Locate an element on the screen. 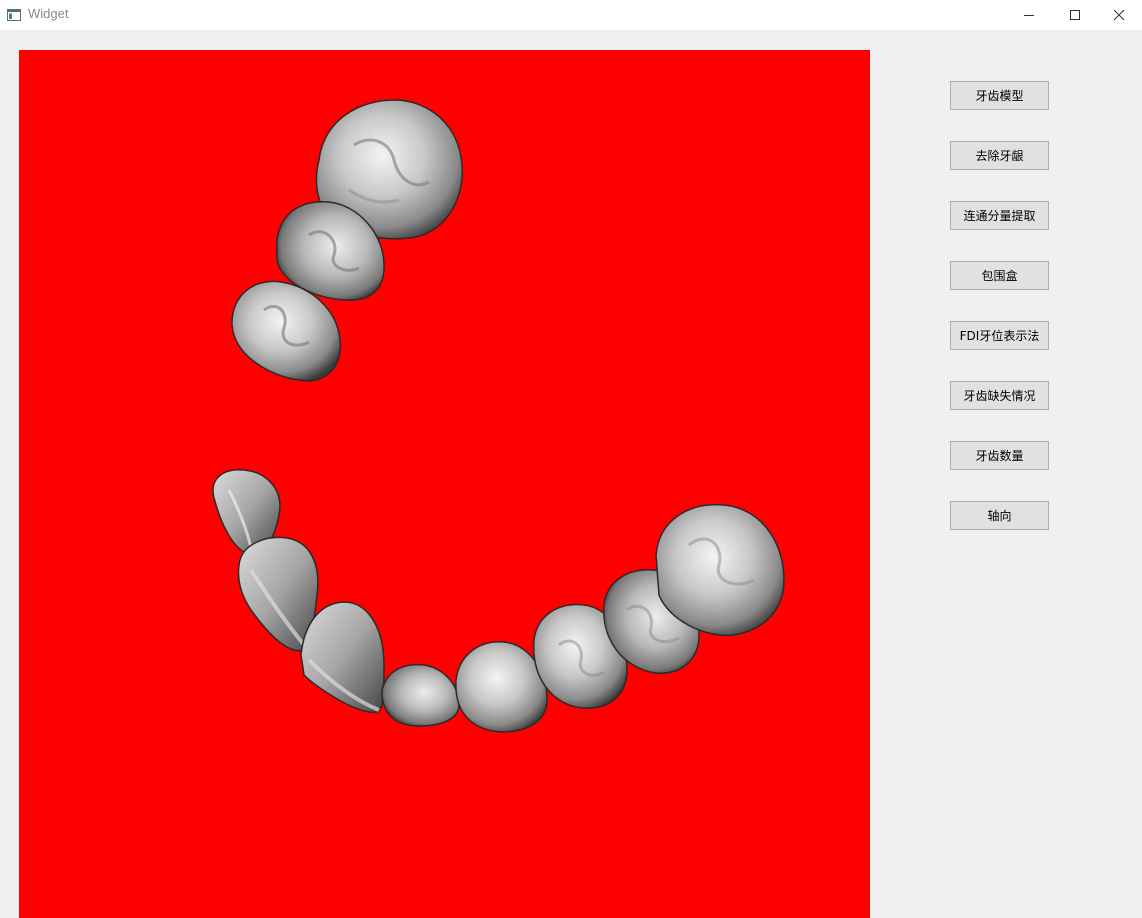  maximize-icon is located at coordinates (1075, 15).